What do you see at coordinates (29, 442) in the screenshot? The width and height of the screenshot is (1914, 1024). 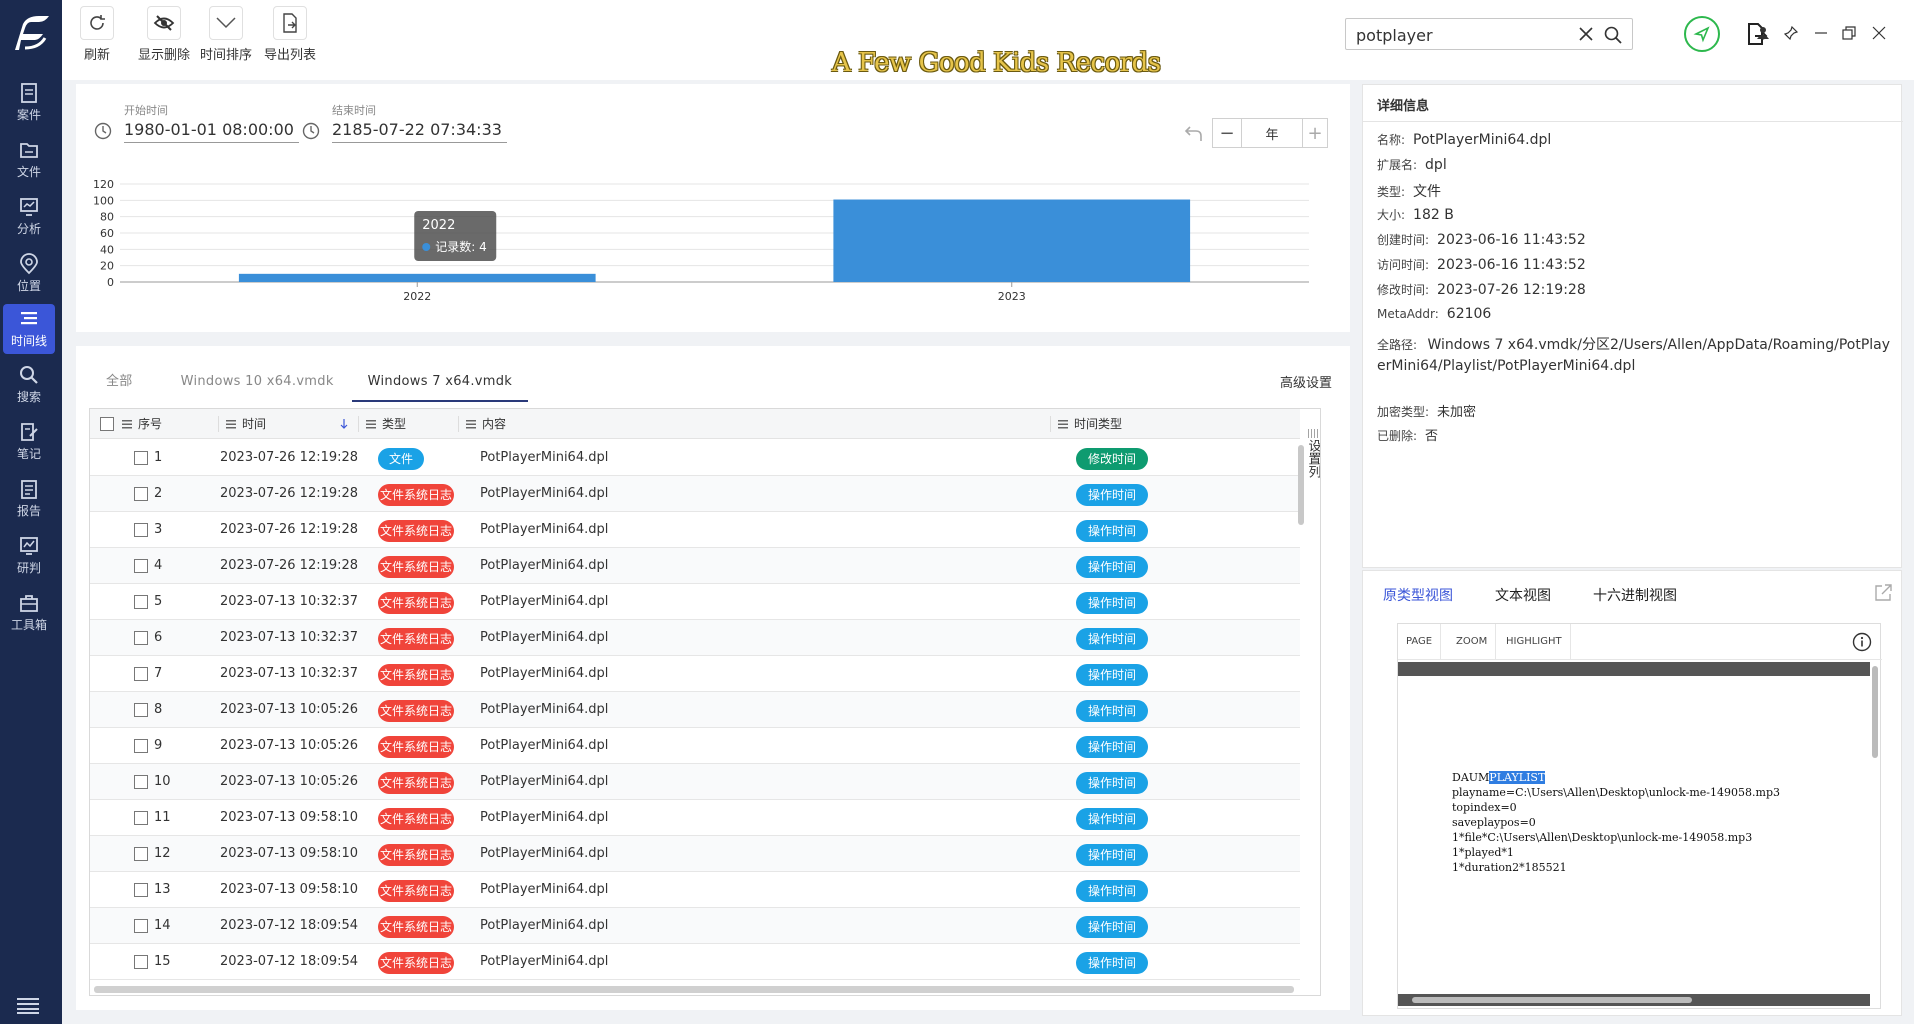 I see `sidebar-item-note: 笔记` at bounding box center [29, 442].